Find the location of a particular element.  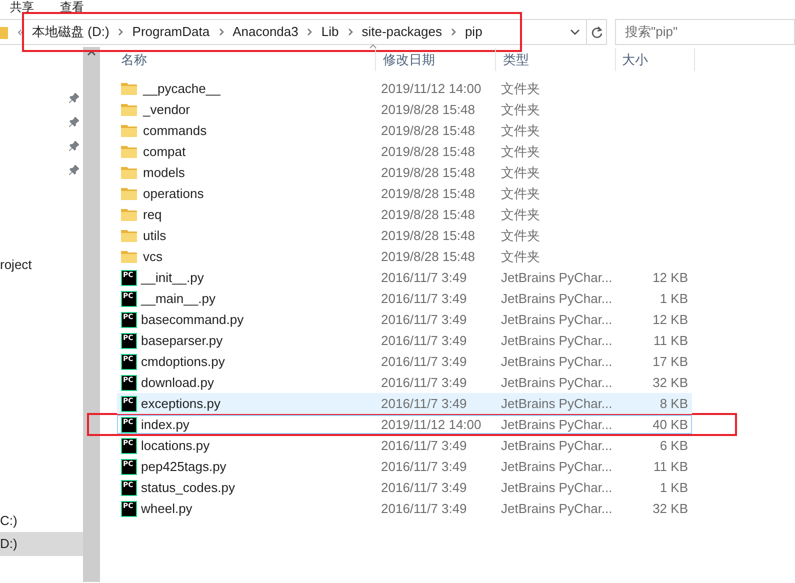

nav-item: roject is located at coordinates (41, 265).